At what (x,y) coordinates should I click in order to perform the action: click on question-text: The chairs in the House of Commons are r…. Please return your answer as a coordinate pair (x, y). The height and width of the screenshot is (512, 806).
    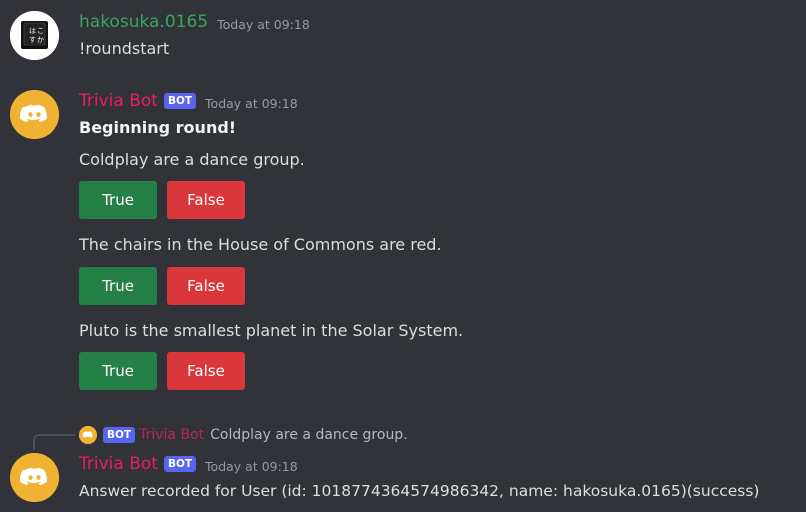
    Looking at the image, I should click on (260, 244).